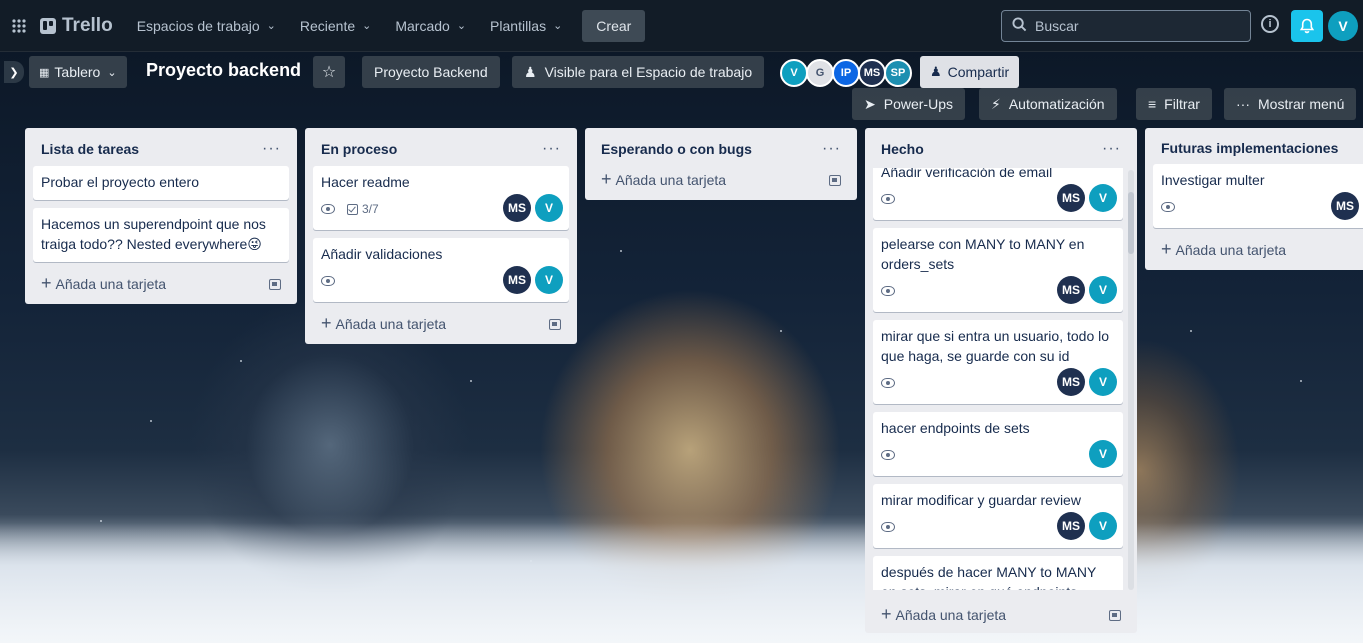 The image size is (1363, 643). What do you see at coordinates (223, 70) in the screenshot?
I see `board-title: Proyecto backend` at bounding box center [223, 70].